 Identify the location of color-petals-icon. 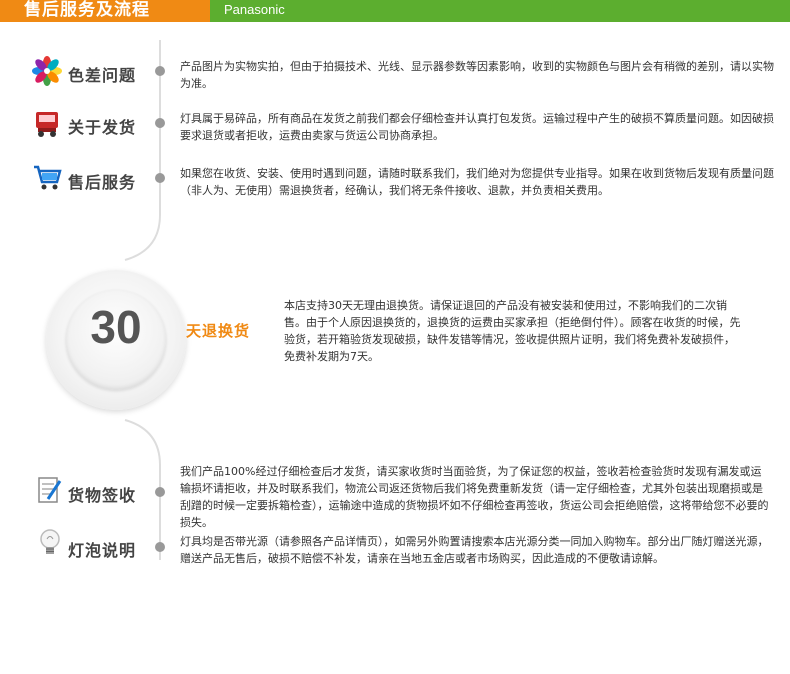
(47, 71).